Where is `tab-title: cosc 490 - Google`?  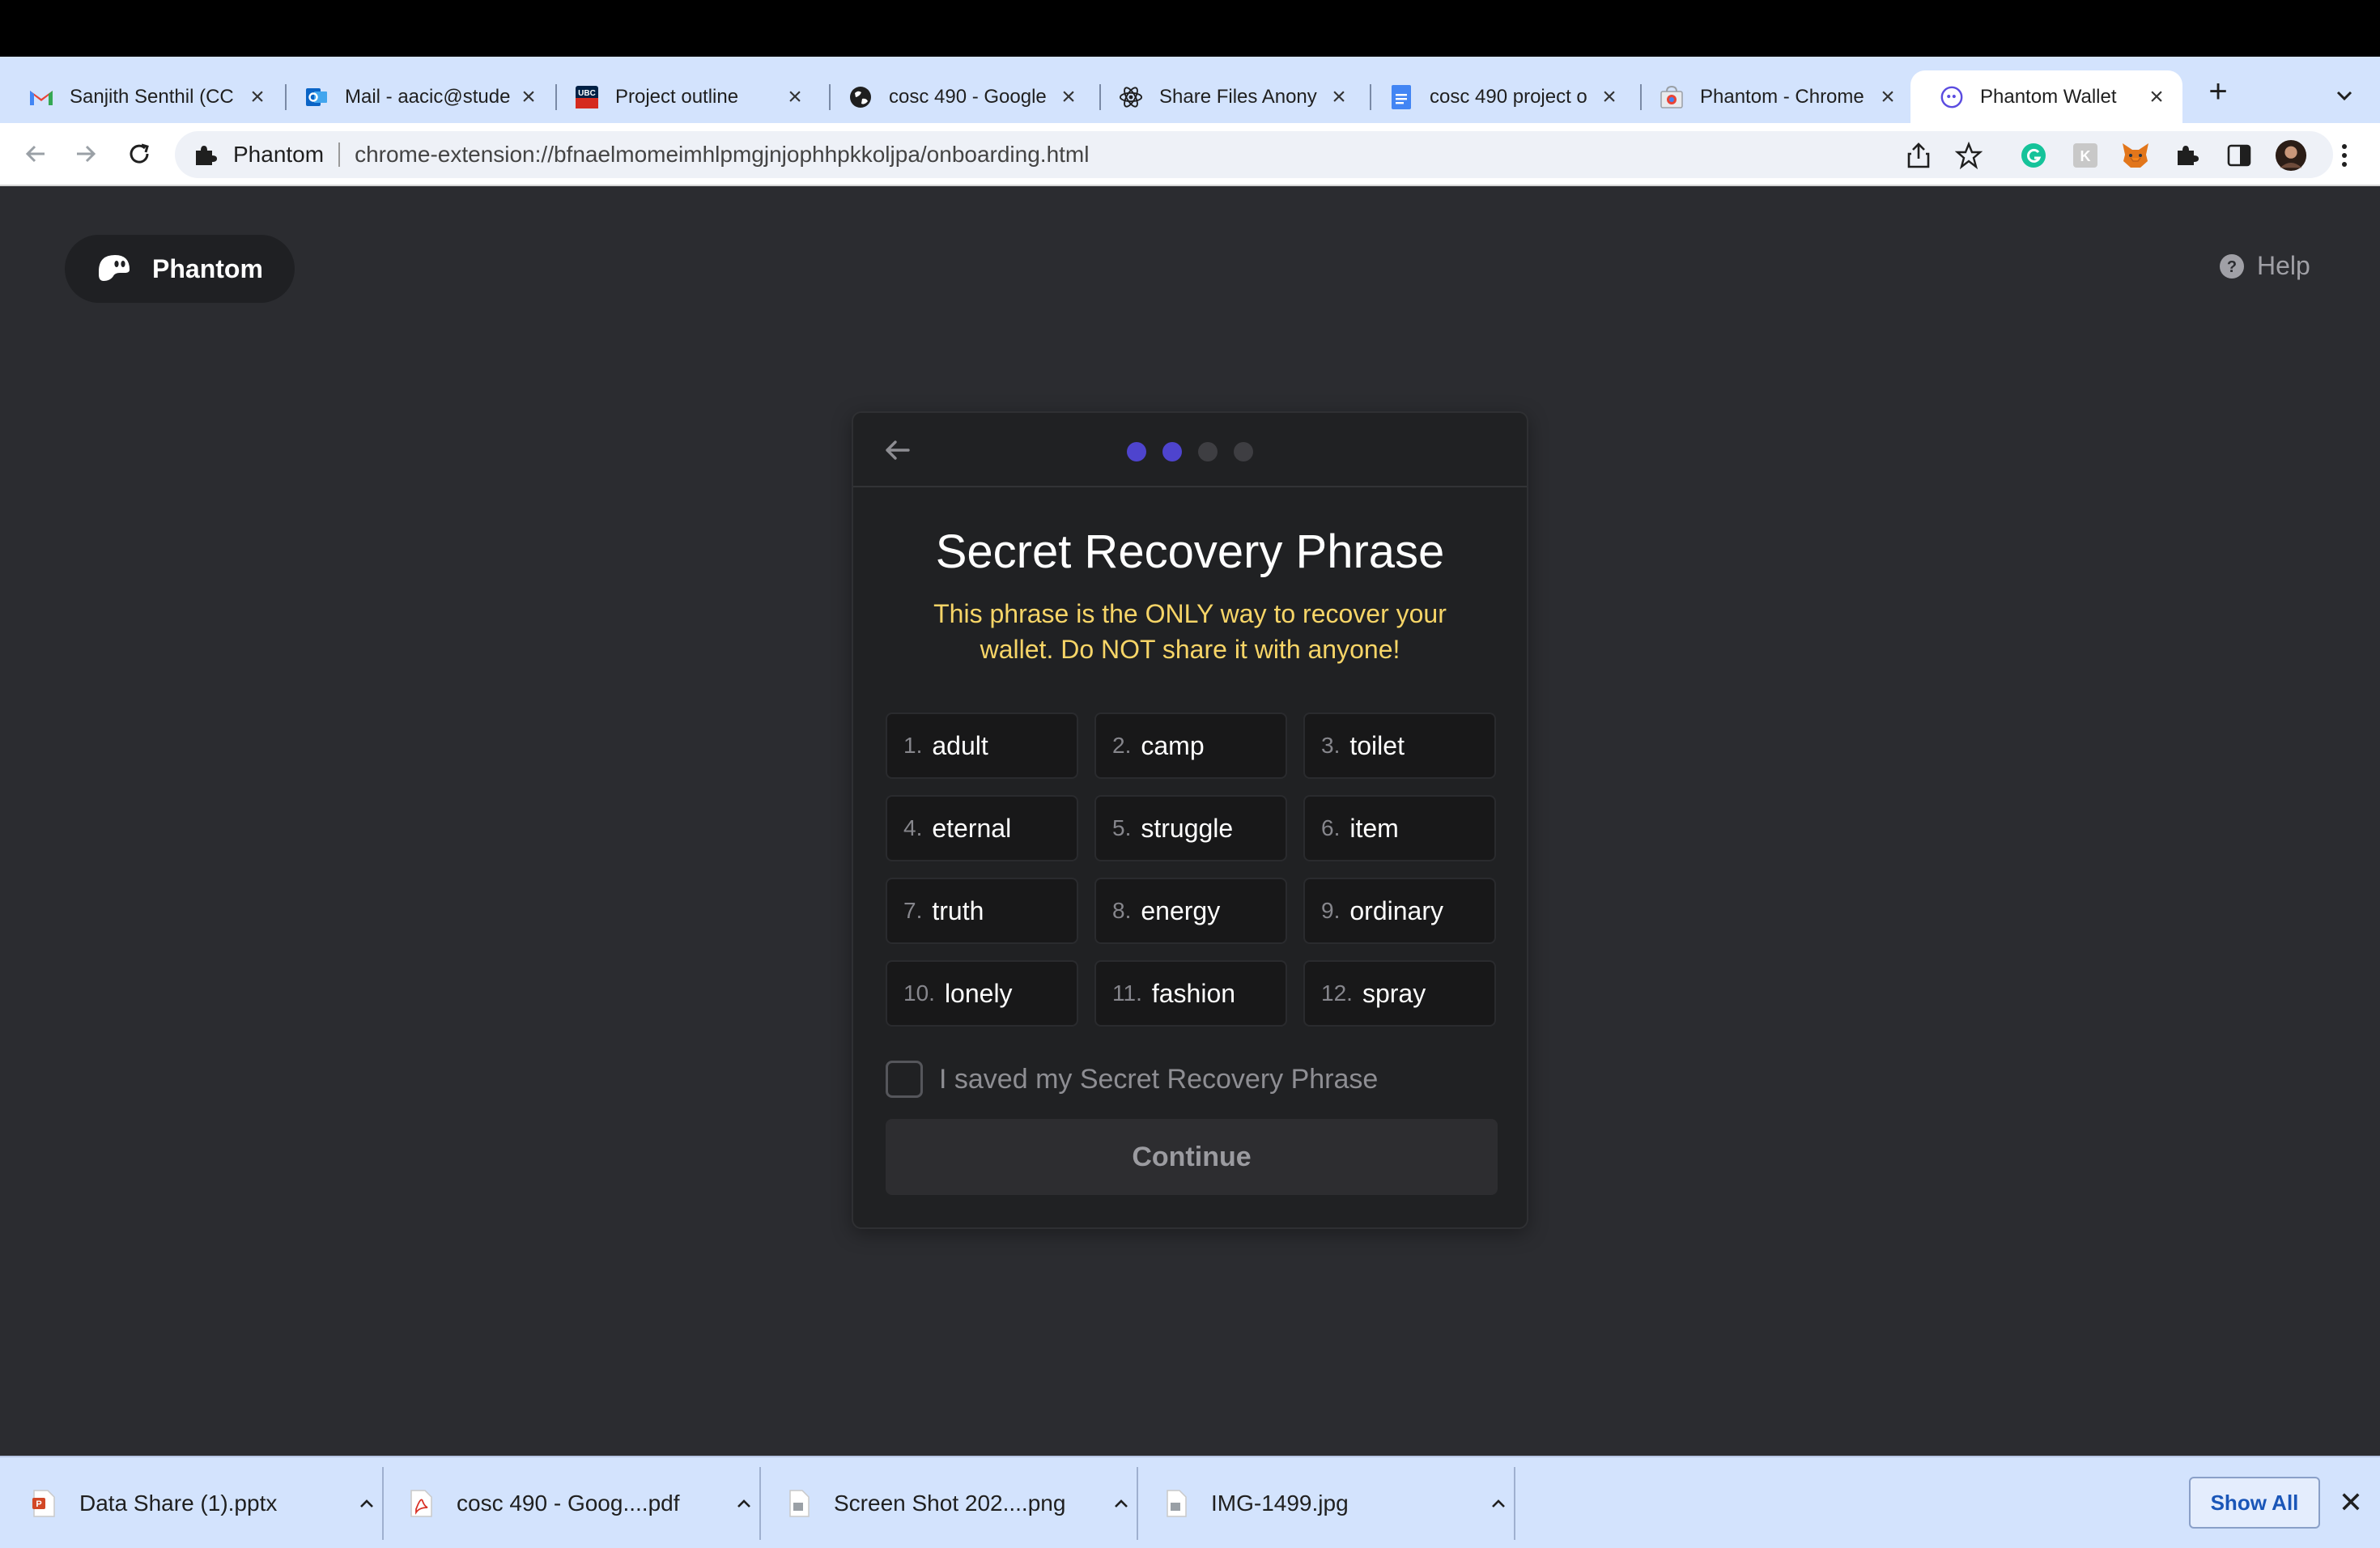 tab-title: cosc 490 - Google is located at coordinates (968, 96).